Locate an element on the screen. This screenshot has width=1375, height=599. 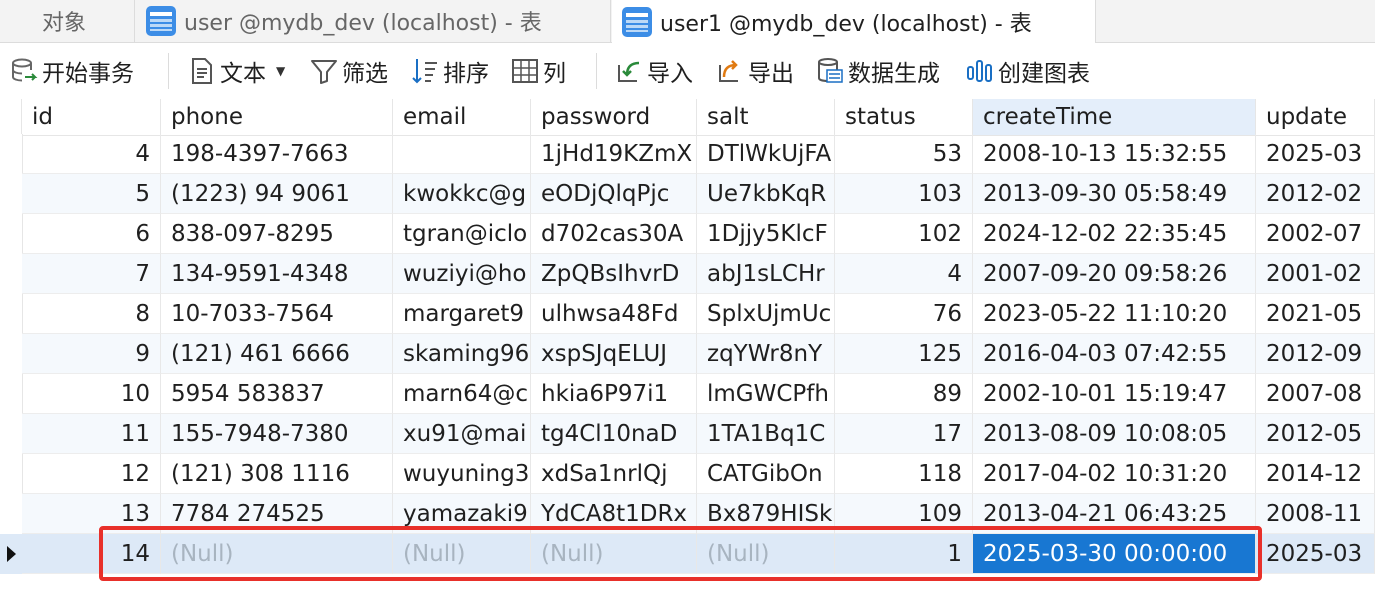
cell-createtime: 2024-12-02 22:35:45 is located at coordinates (1114, 234).